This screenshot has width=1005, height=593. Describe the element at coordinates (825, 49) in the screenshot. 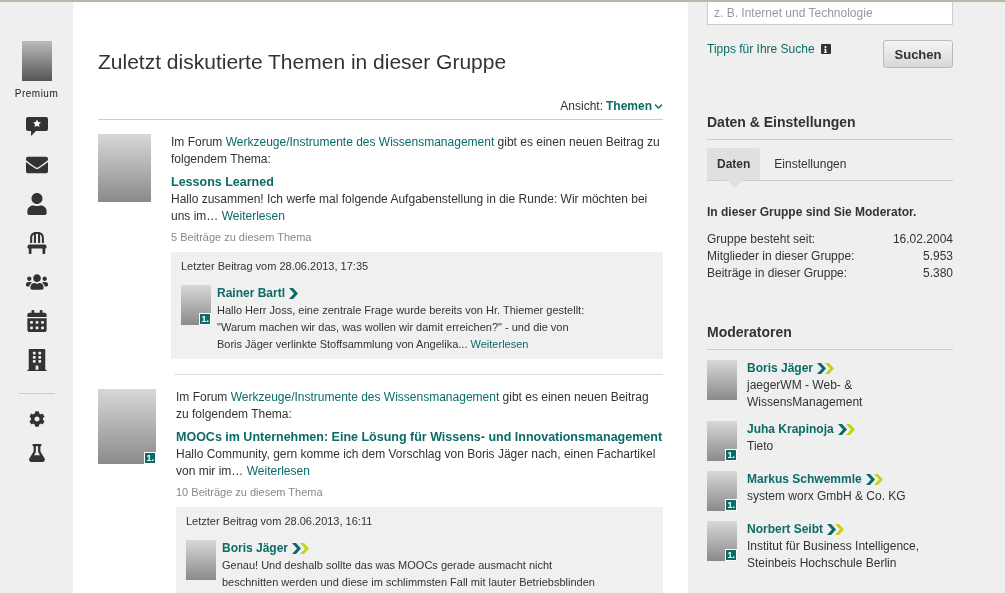

I see `info-icon` at that location.